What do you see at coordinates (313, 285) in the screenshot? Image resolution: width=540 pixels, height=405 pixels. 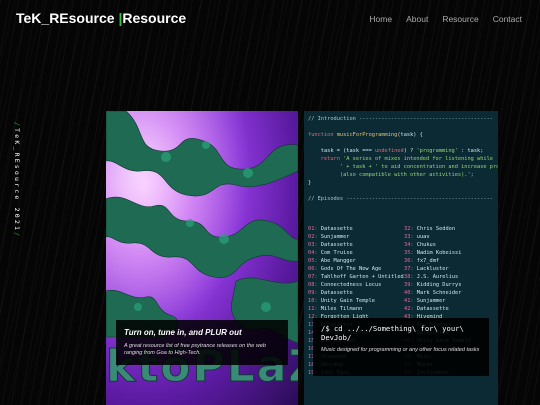 I see `episode-number: 08:` at bounding box center [313, 285].